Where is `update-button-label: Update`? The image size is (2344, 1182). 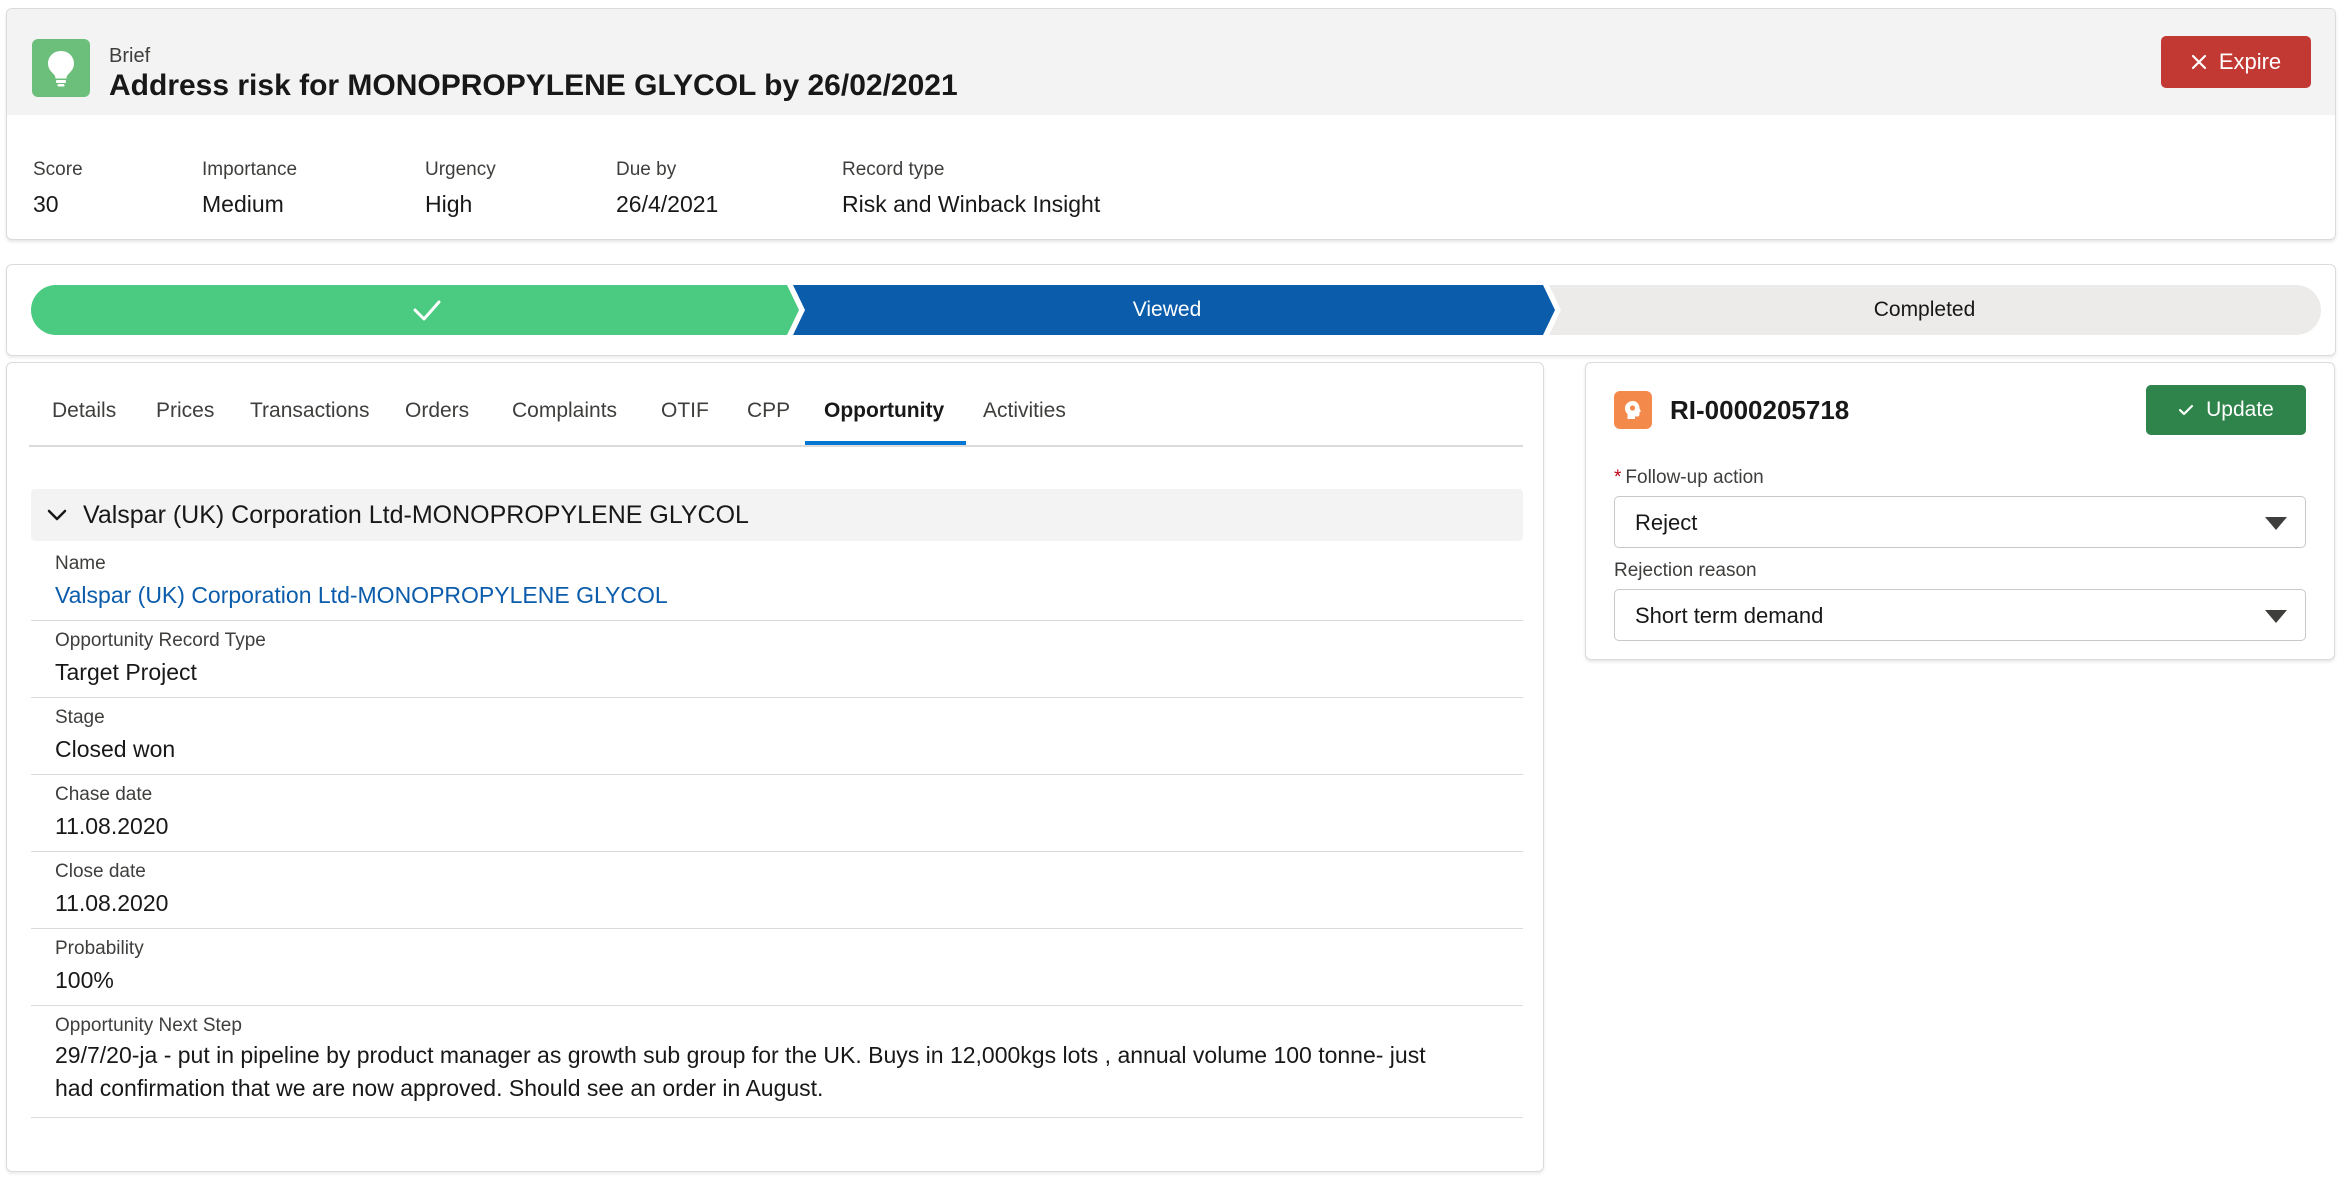
update-button-label: Update is located at coordinates (2240, 409).